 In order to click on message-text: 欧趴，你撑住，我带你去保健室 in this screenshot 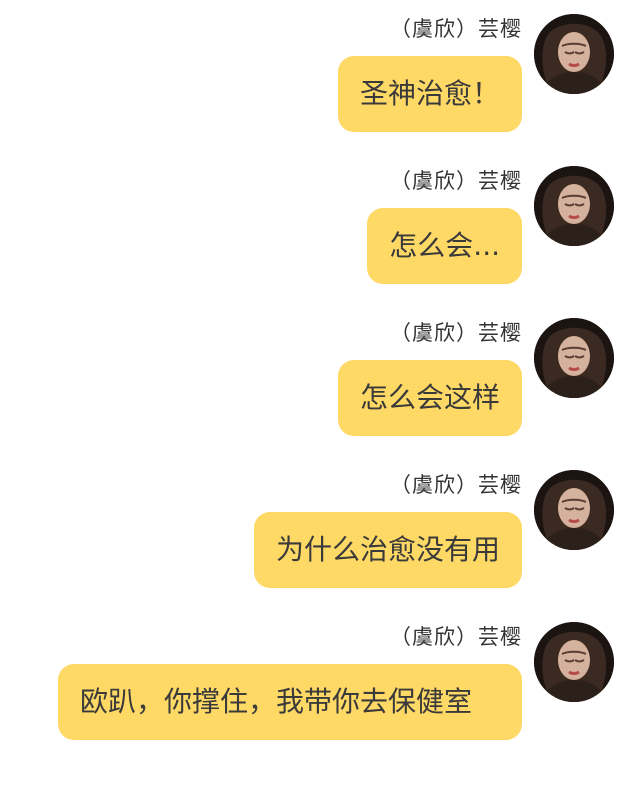, I will do `click(276, 701)`.